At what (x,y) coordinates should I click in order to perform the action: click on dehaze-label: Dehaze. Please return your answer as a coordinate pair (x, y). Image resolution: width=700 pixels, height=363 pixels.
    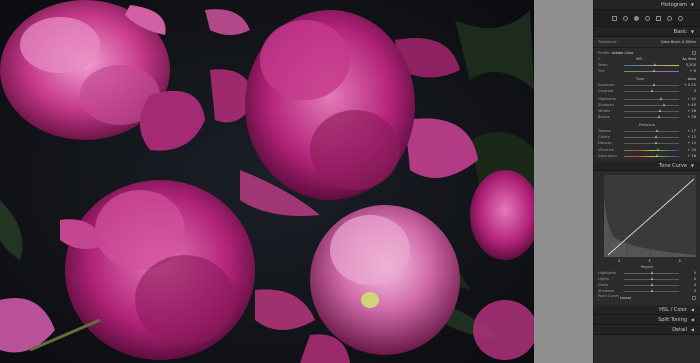
    Looking at the image, I should click on (605, 143).